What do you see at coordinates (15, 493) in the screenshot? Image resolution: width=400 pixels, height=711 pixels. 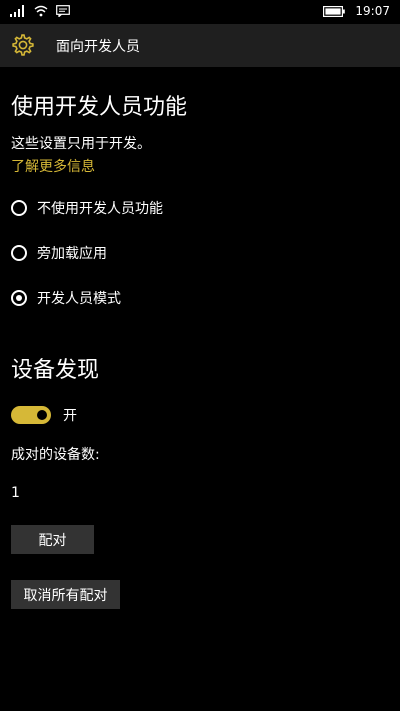 I see `paired-devices-count: 1` at bounding box center [15, 493].